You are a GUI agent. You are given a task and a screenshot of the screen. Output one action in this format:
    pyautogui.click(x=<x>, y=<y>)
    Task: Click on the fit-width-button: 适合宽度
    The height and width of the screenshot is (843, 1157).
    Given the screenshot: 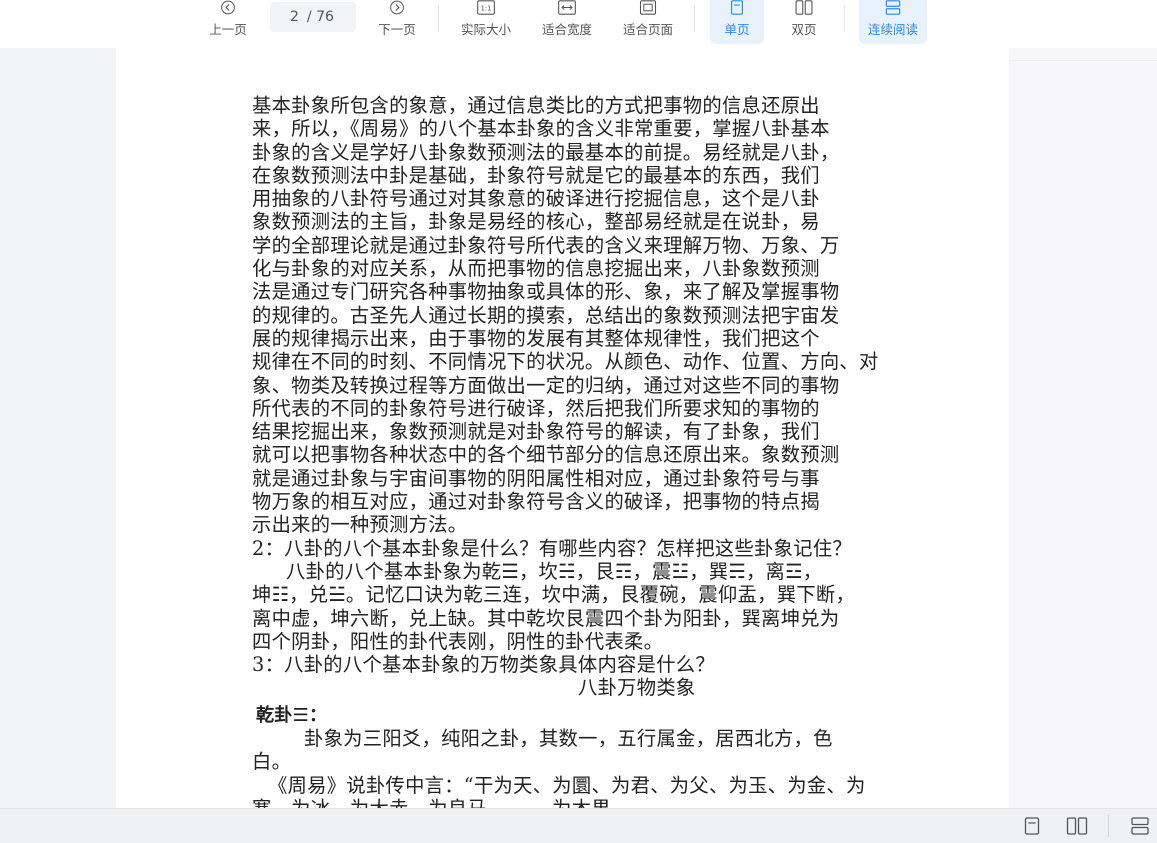 What is the action you would take?
    pyautogui.click(x=567, y=22)
    